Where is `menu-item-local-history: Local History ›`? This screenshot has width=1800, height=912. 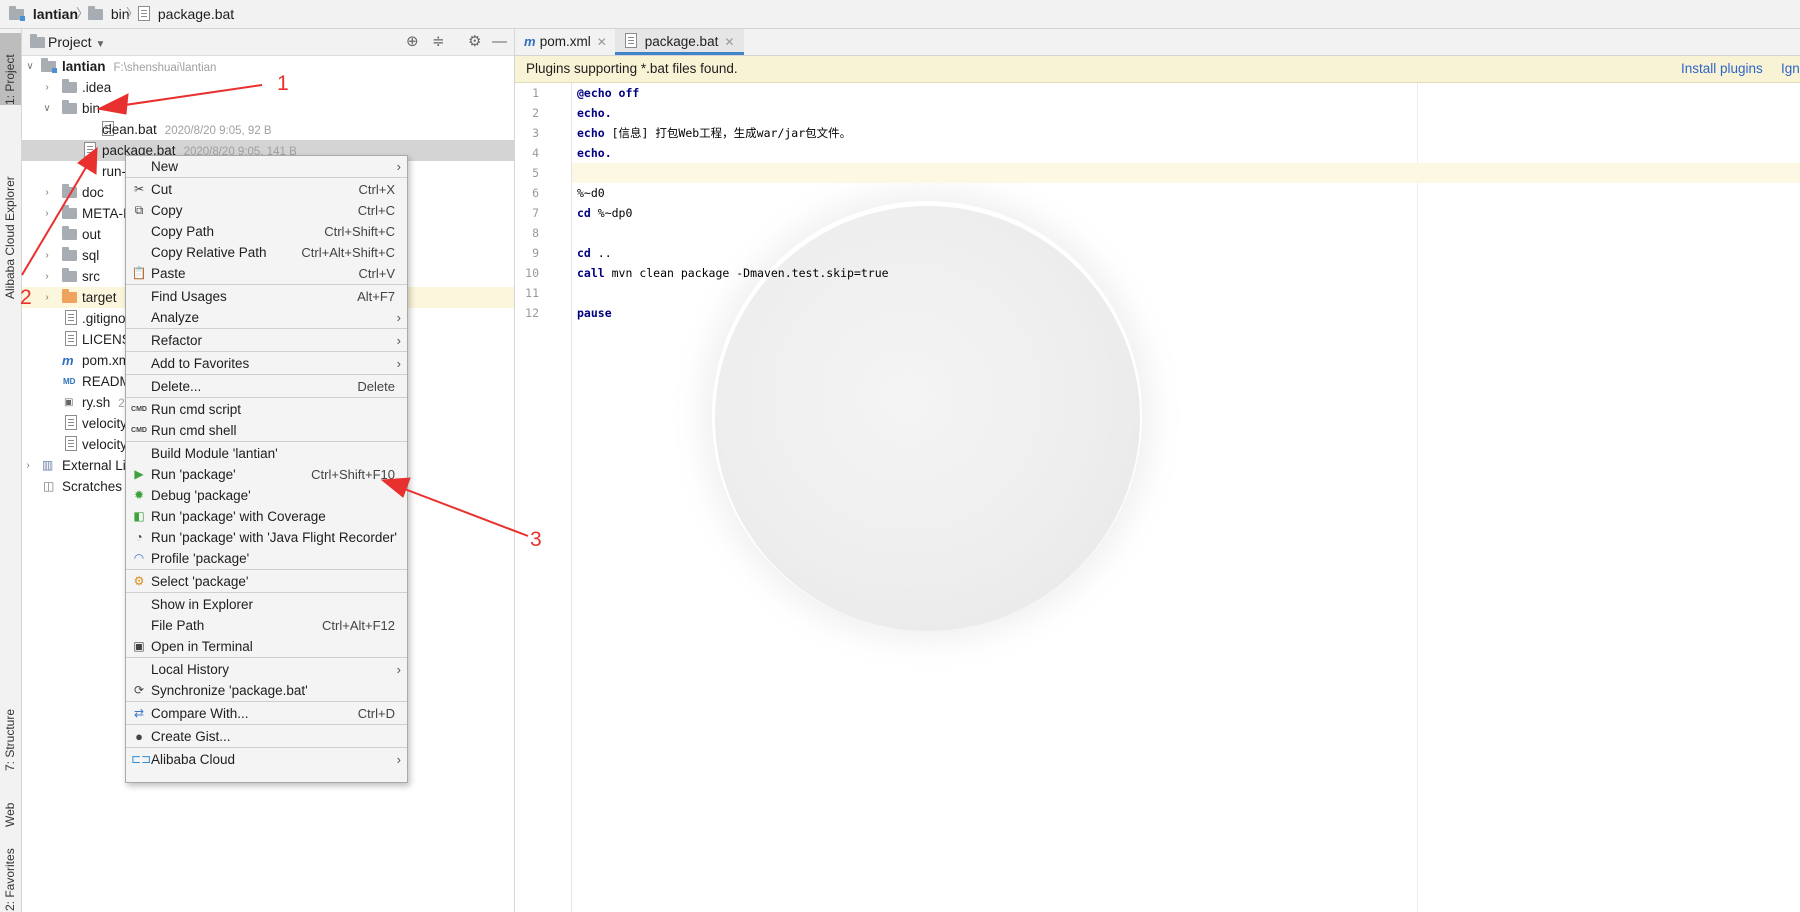 menu-item-local-history: Local History › is located at coordinates (266, 669).